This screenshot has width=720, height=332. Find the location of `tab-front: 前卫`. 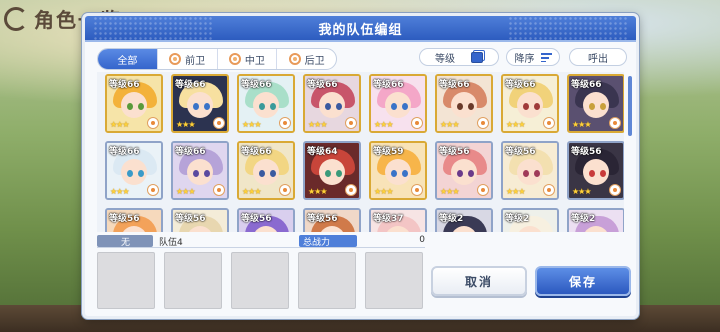

tab-front: 前卫 is located at coordinates (186, 59).